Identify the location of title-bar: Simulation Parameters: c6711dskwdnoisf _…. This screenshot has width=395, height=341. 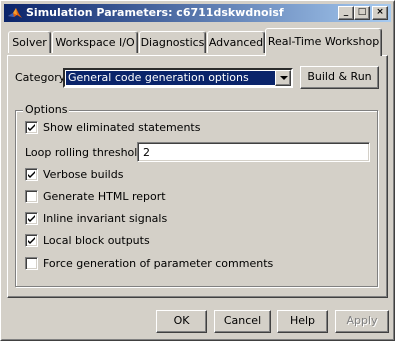
(197, 13).